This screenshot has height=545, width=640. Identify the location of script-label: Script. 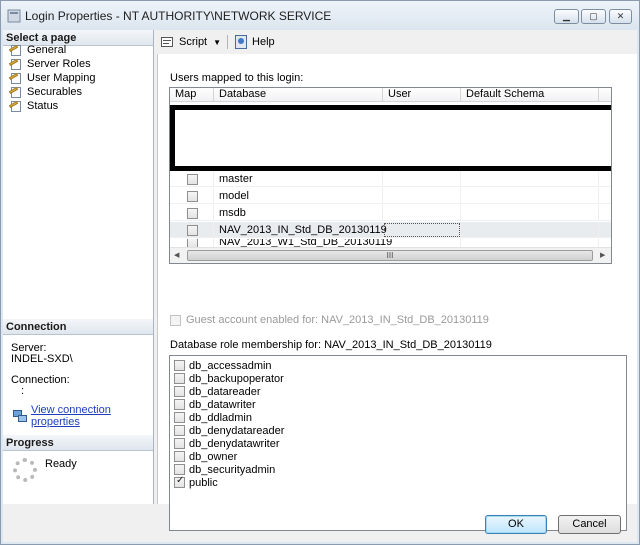
(193, 42).